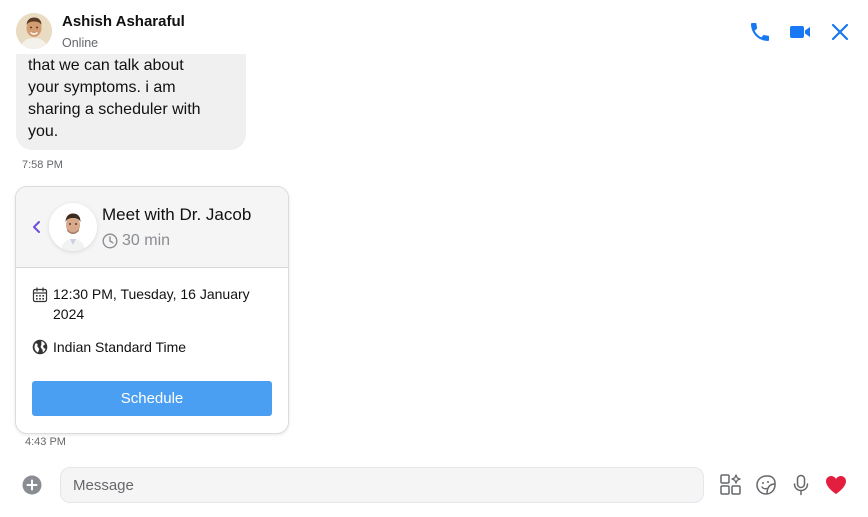 This screenshot has width=868, height=517. What do you see at coordinates (766, 485) in the screenshot?
I see `sticker-icon` at bounding box center [766, 485].